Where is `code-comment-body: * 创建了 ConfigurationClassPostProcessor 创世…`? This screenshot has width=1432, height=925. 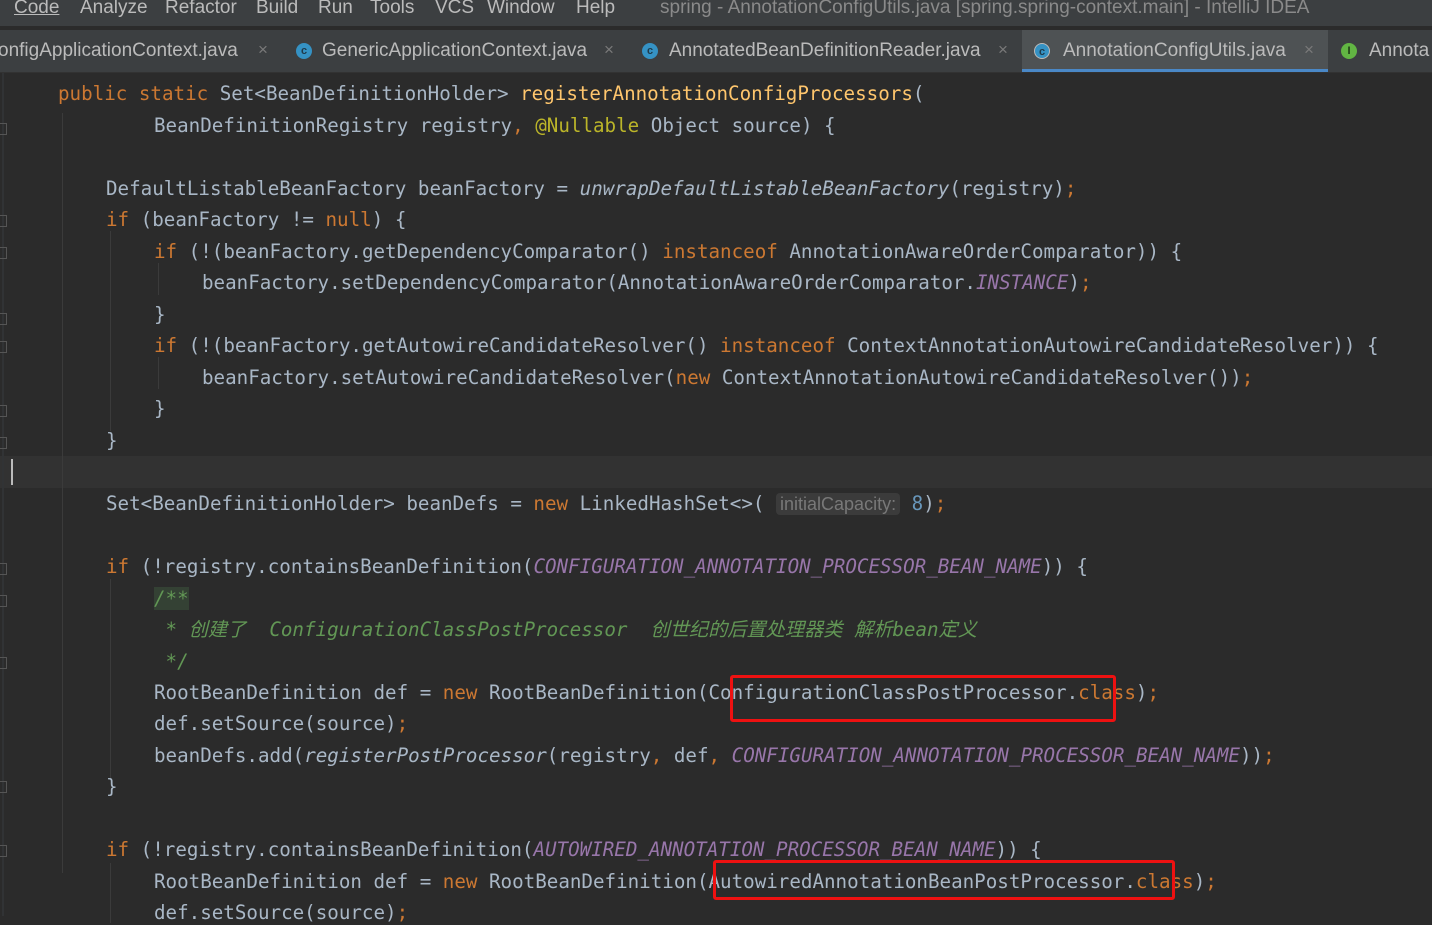 code-comment-body: * 创建了 ConfigurationClassPostProcessor 创世… is located at coordinates (565, 629).